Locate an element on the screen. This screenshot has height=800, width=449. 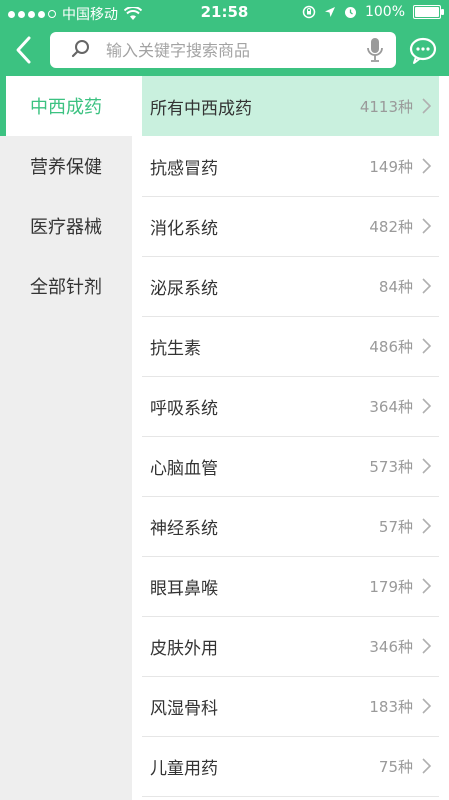
list-item: 儿童用药 75种 is located at coordinates (290, 766).